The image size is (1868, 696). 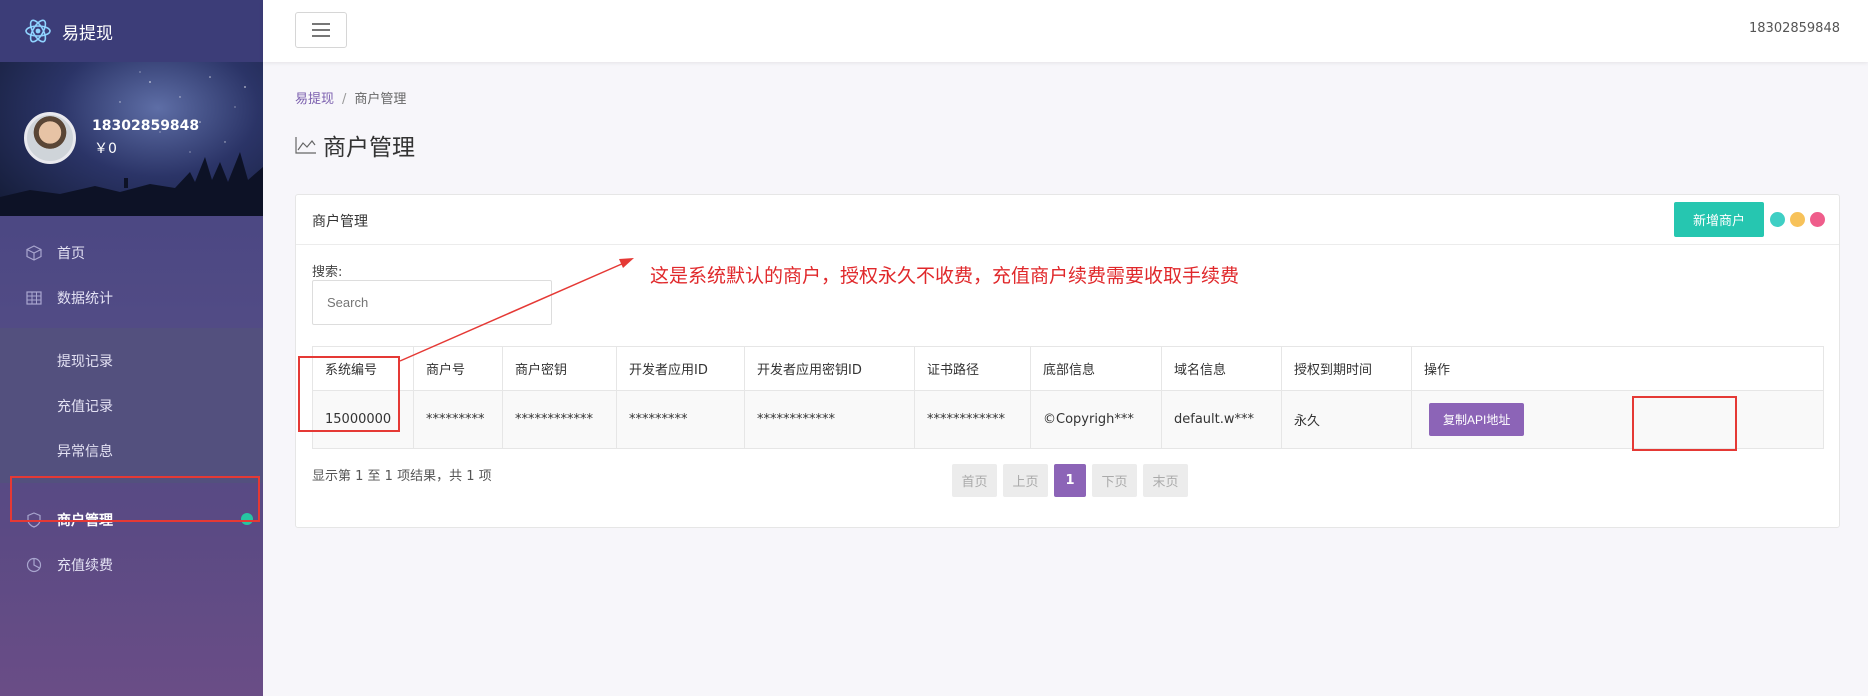 I want to click on column-header: 开发者应用密钥ID, so click(x=829, y=368).